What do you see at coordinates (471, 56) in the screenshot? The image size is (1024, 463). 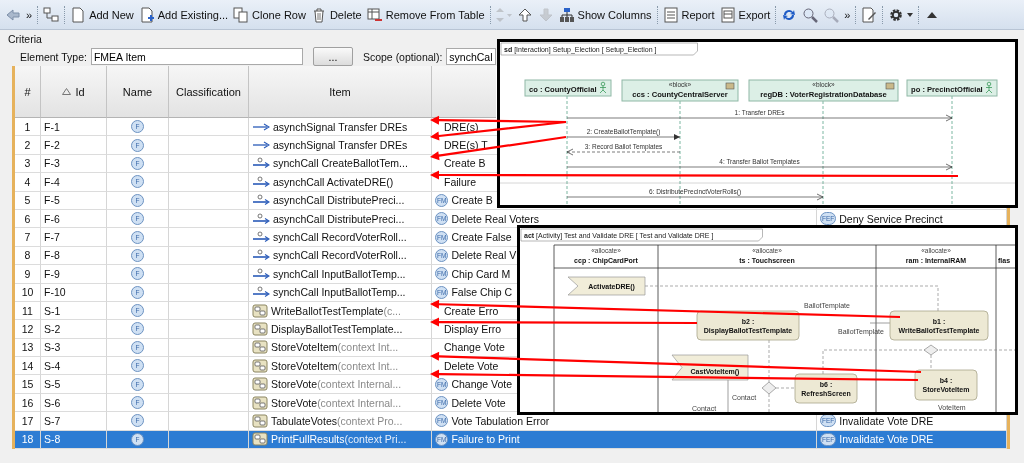 I see `scope-field: synchCal` at bounding box center [471, 56].